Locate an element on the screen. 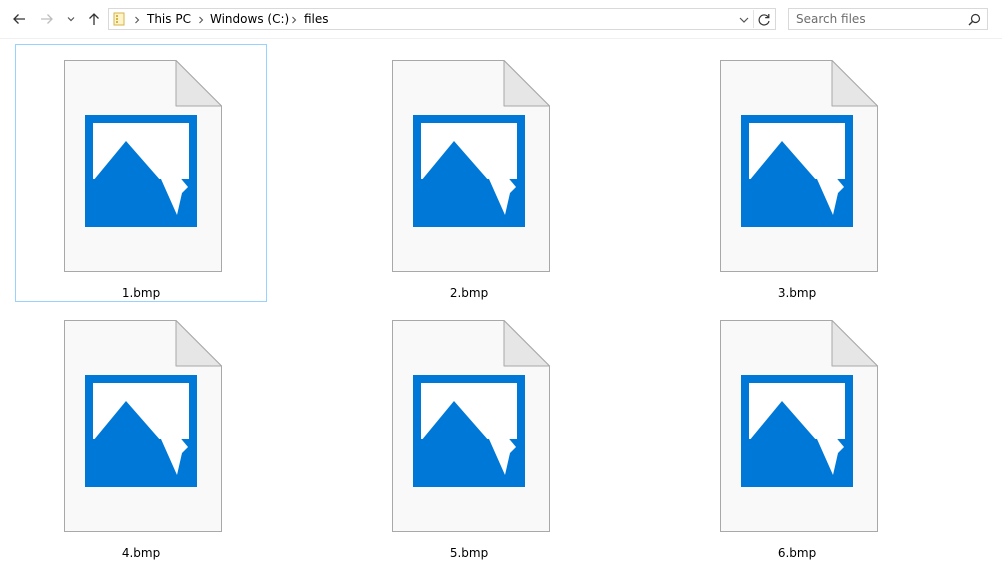  file-tile-4: 4.bmp is located at coordinates (141, 433).